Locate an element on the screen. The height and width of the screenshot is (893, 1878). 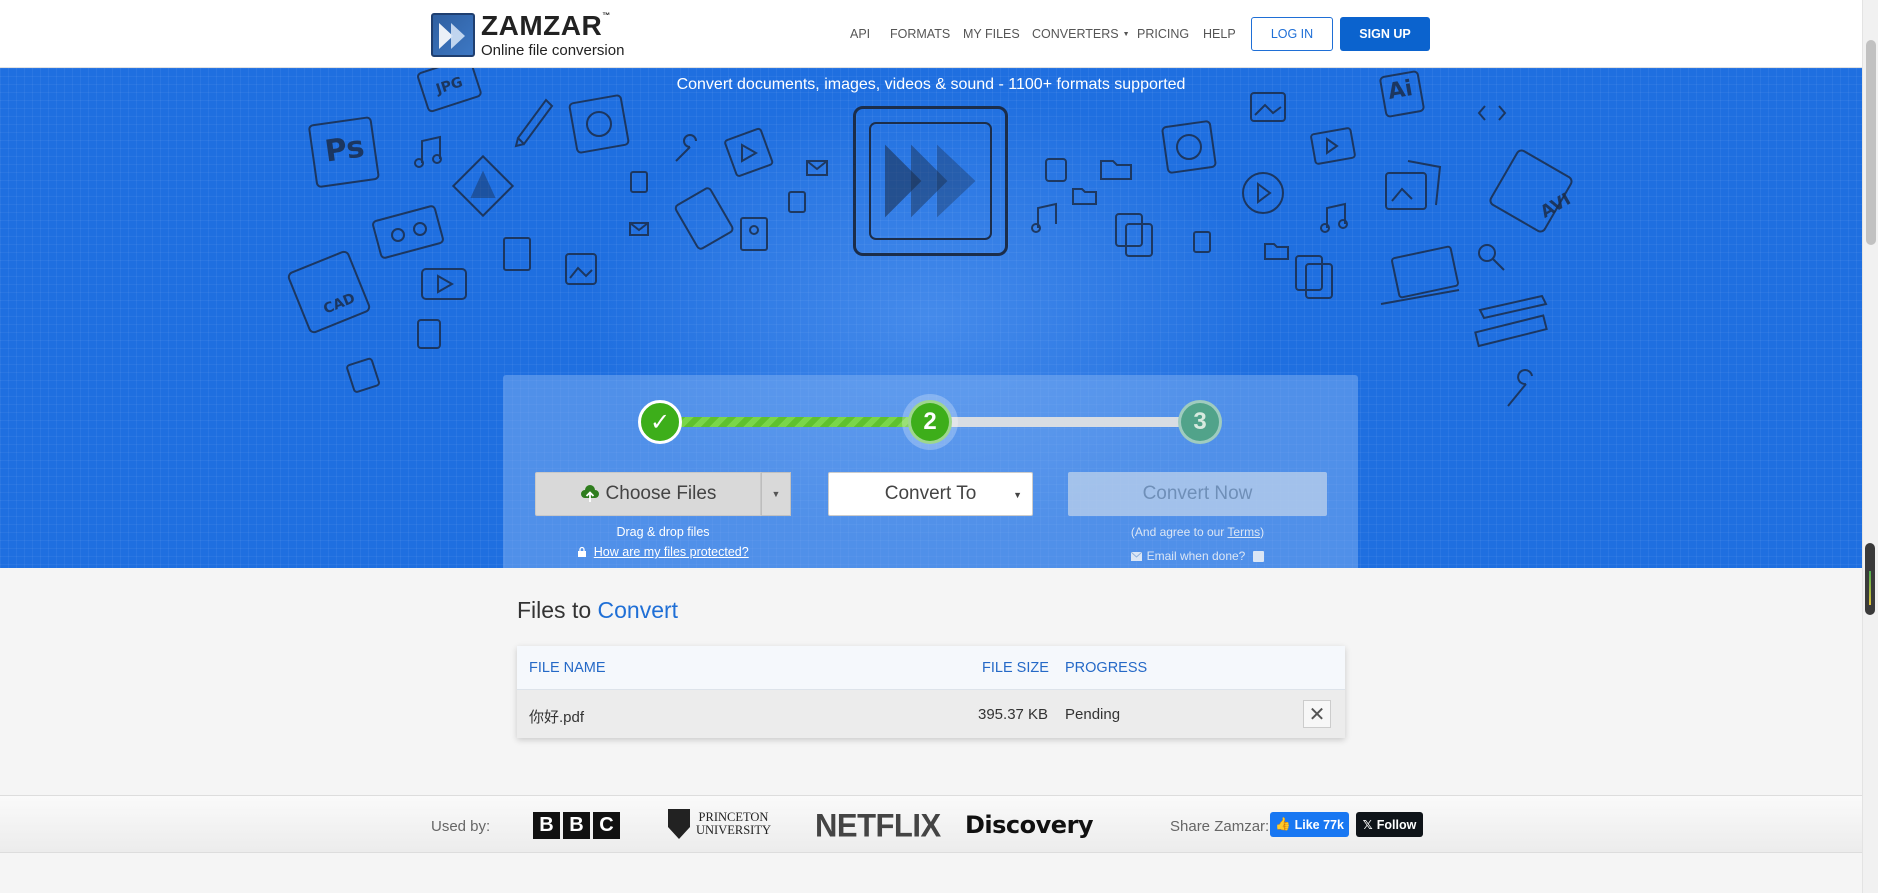
column-progress: PROGRESS is located at coordinates (1106, 668).